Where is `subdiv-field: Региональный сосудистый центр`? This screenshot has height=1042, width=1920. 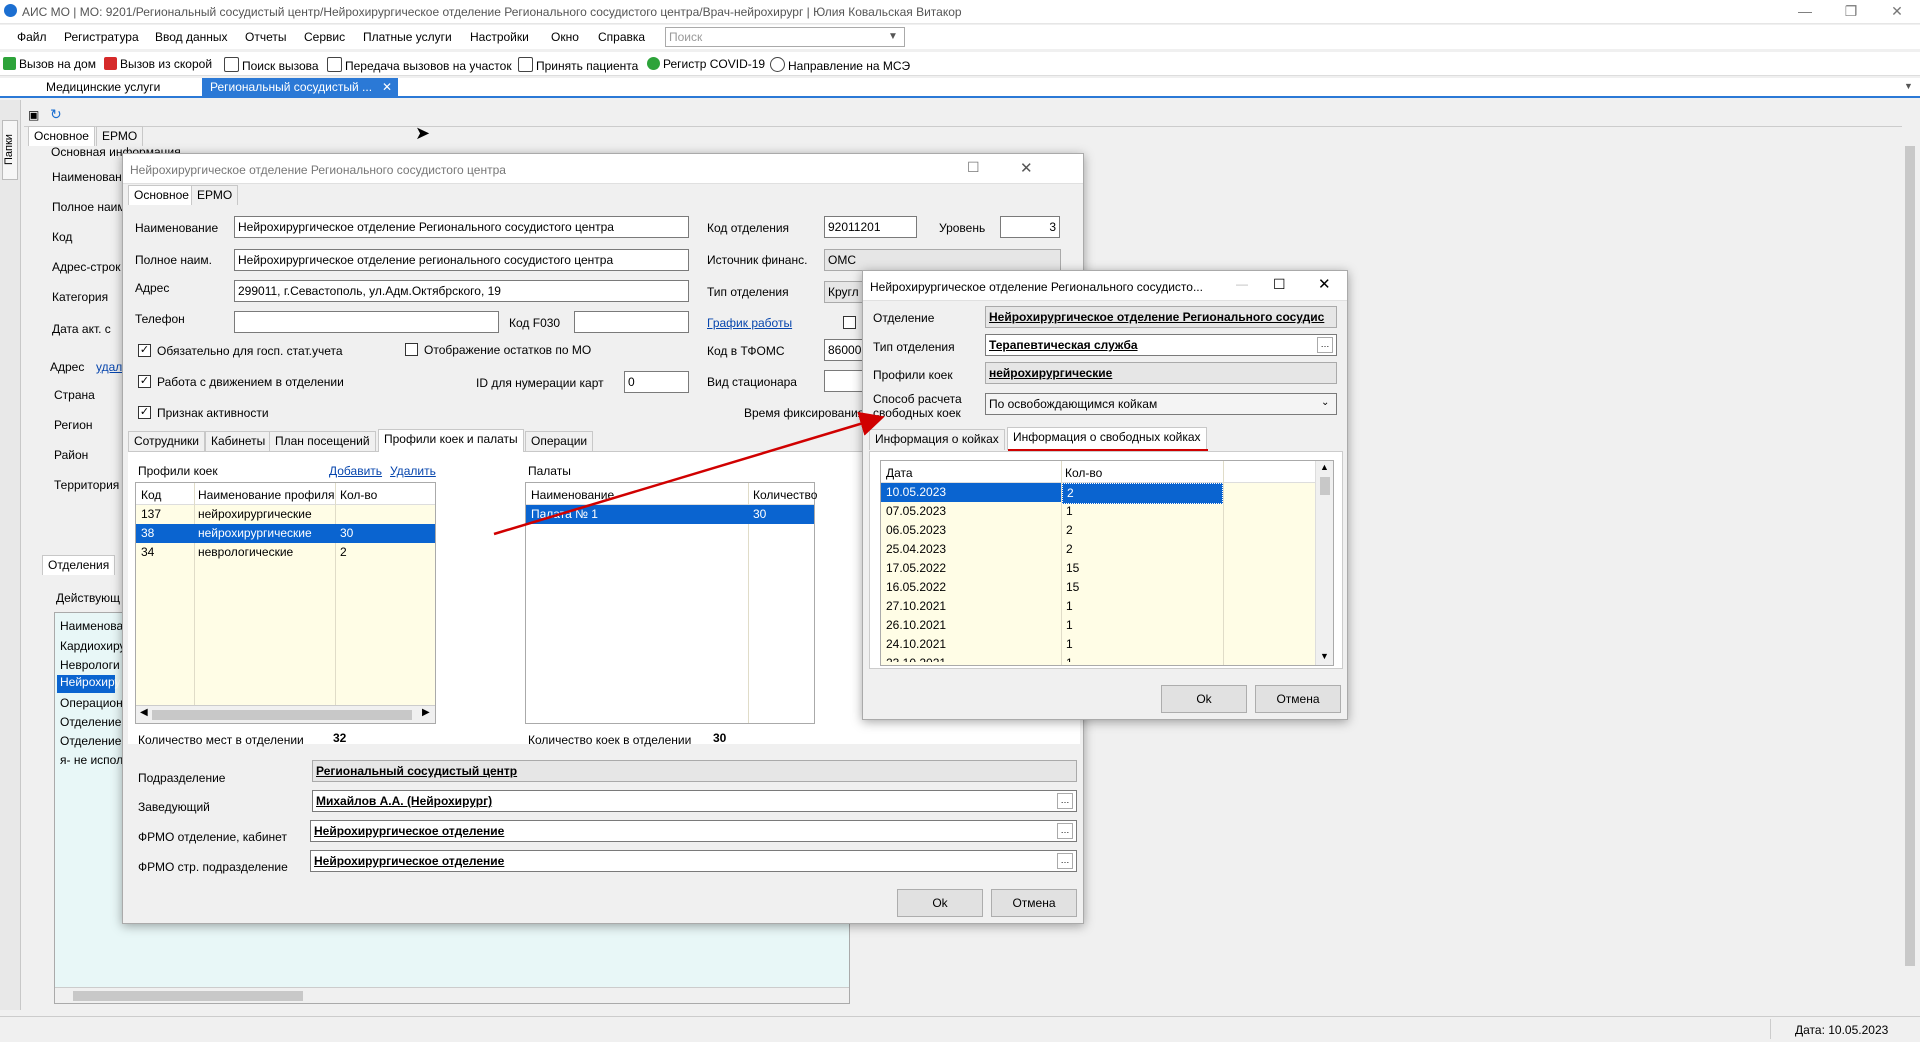
subdiv-field: Региональный сосудистый центр is located at coordinates (694, 771).